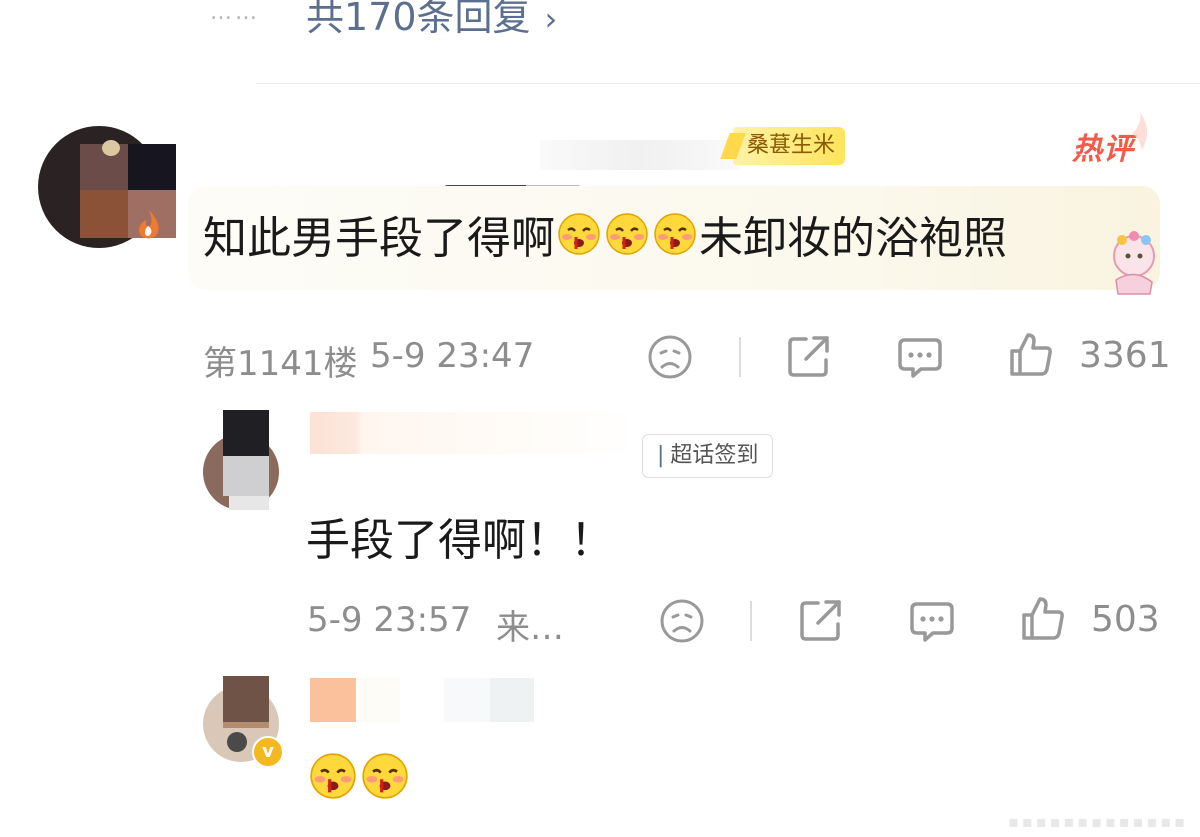 This screenshot has height=837, width=1200. I want to click on like-count: 503, so click(1125, 619).